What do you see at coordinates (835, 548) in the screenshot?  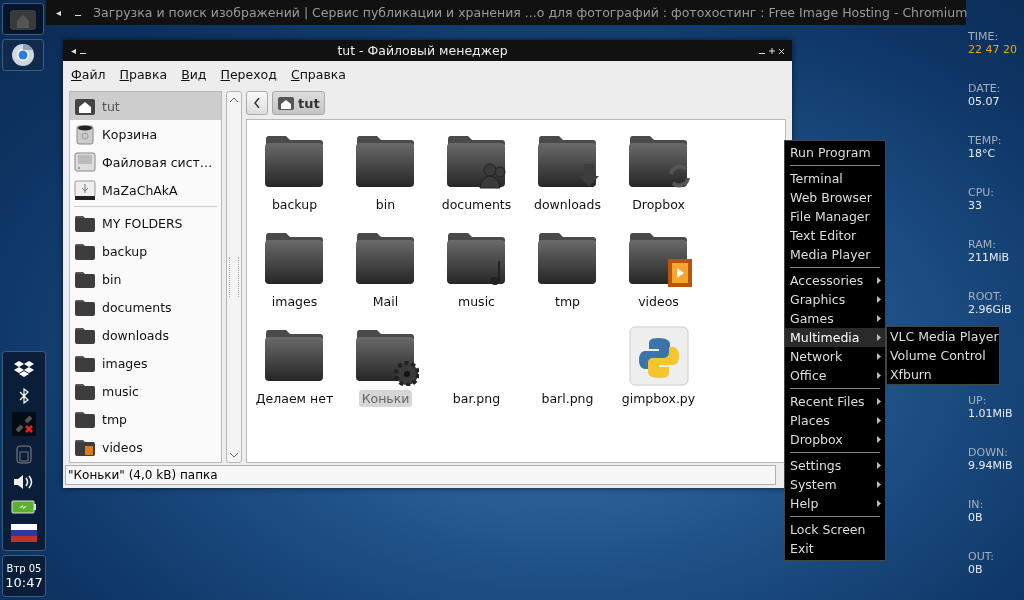 I see `menu-item: Exit` at bounding box center [835, 548].